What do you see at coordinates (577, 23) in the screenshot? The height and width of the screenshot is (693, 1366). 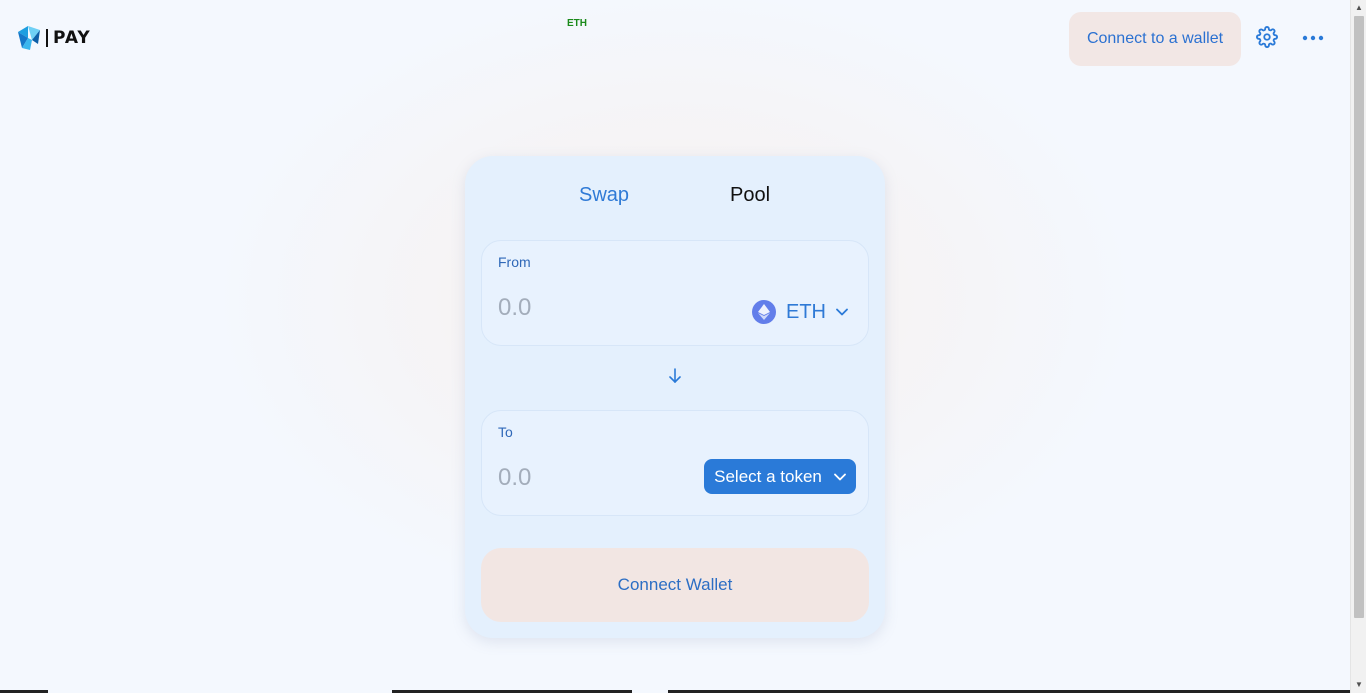 I see `network-badge: ETH` at bounding box center [577, 23].